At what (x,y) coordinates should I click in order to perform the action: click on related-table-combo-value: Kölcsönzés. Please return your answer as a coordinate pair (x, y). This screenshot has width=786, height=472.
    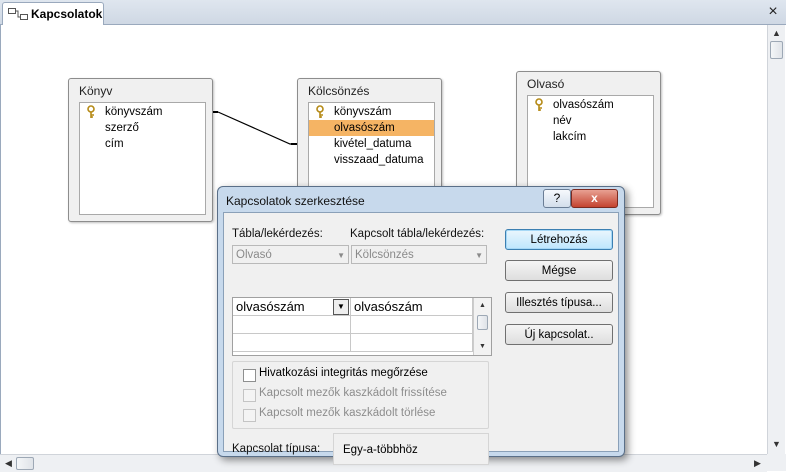
    Looking at the image, I should click on (384, 255).